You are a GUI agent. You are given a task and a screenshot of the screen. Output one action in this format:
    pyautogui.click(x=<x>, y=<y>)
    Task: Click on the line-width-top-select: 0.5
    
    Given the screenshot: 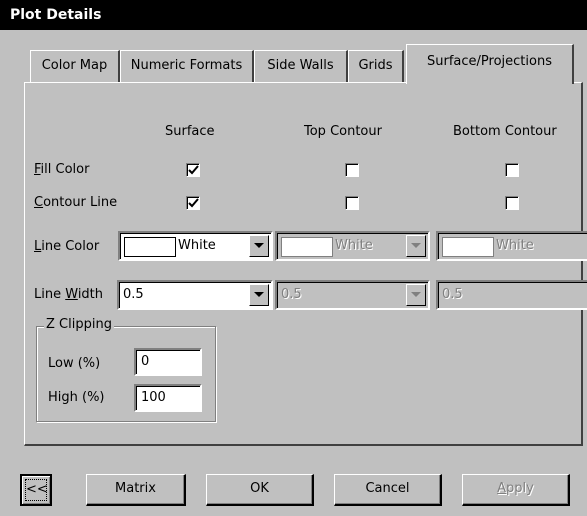 What is the action you would take?
    pyautogui.click(x=352, y=295)
    